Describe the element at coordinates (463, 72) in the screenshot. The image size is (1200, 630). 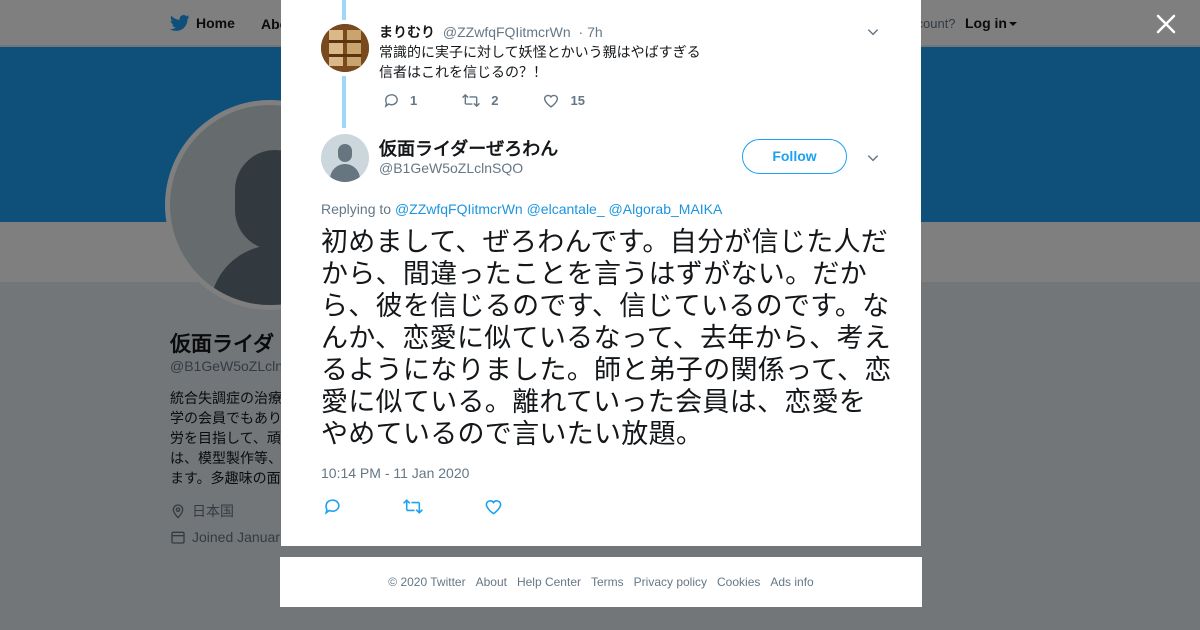
I see `reply-text-line: 信者はこれを信じるの？！` at that location.